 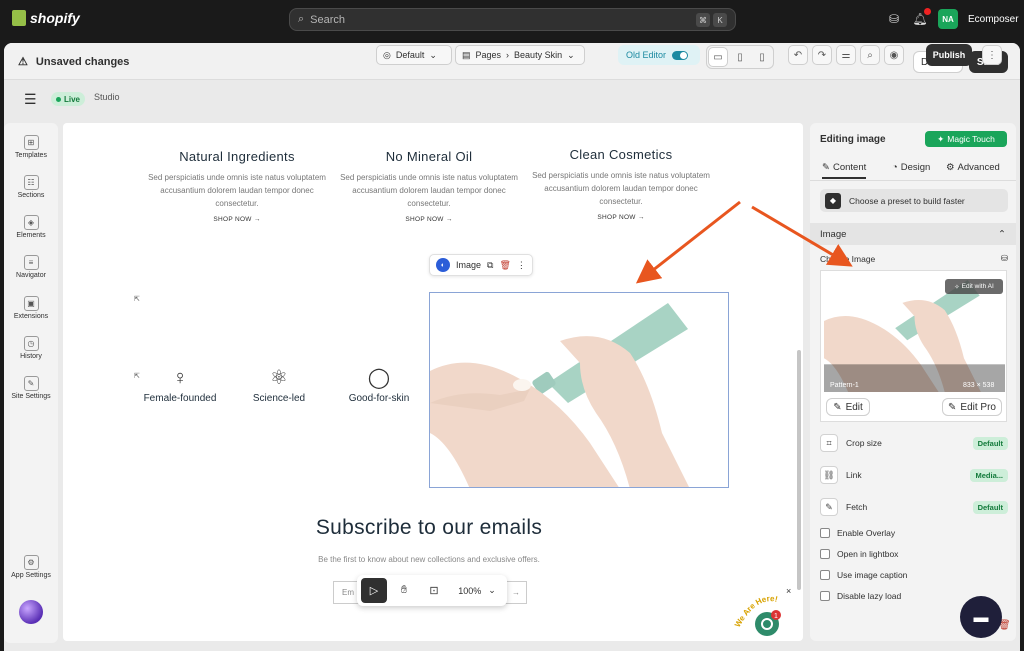 I want to click on rail-extensions: ▣ Extensions, so click(x=31, y=308).